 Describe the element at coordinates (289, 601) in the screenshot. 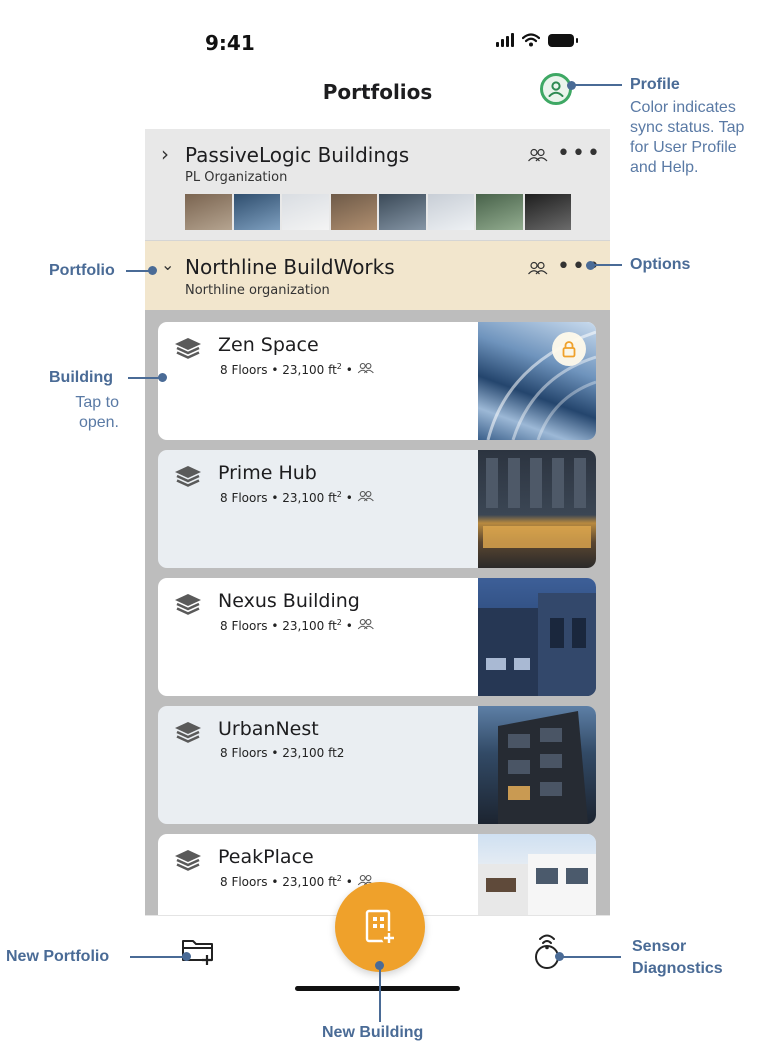

I see `building-name: Nexus Building` at that location.